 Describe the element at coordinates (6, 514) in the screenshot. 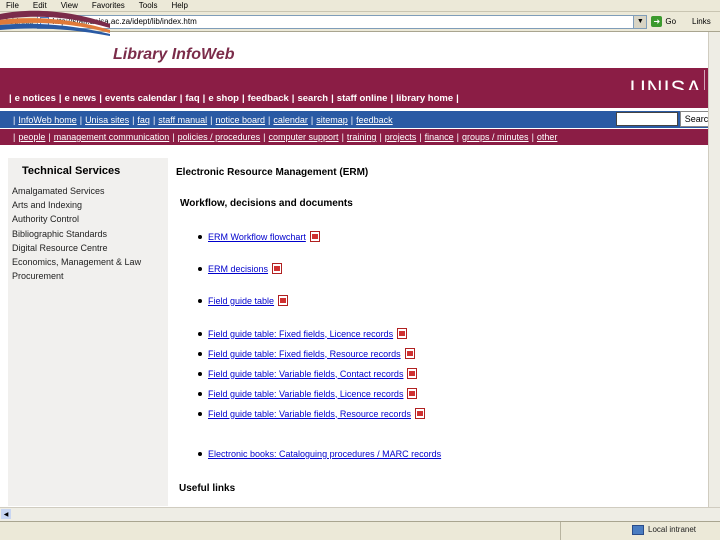

I see `scroll-left-icon: ◀` at that location.